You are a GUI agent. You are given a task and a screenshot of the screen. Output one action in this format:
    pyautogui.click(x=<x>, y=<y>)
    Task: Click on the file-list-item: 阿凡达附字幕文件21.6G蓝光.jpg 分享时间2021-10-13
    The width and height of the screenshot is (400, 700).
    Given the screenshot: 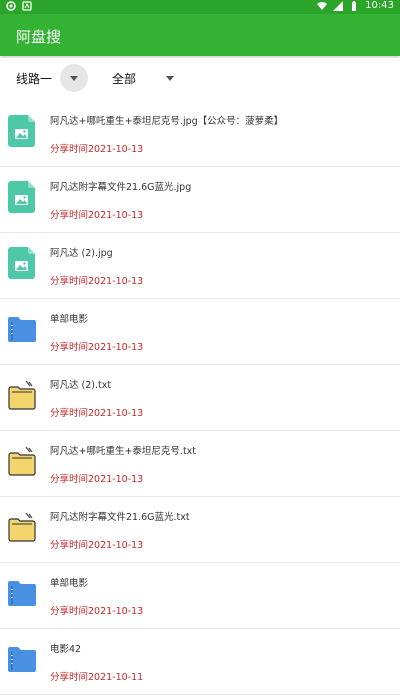 What is the action you would take?
    pyautogui.click(x=200, y=200)
    